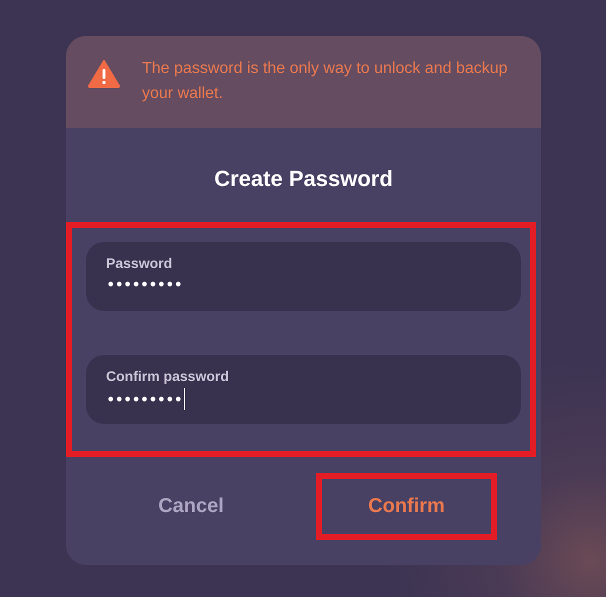 This screenshot has height=597, width=606. I want to click on warning-icon, so click(104, 74).